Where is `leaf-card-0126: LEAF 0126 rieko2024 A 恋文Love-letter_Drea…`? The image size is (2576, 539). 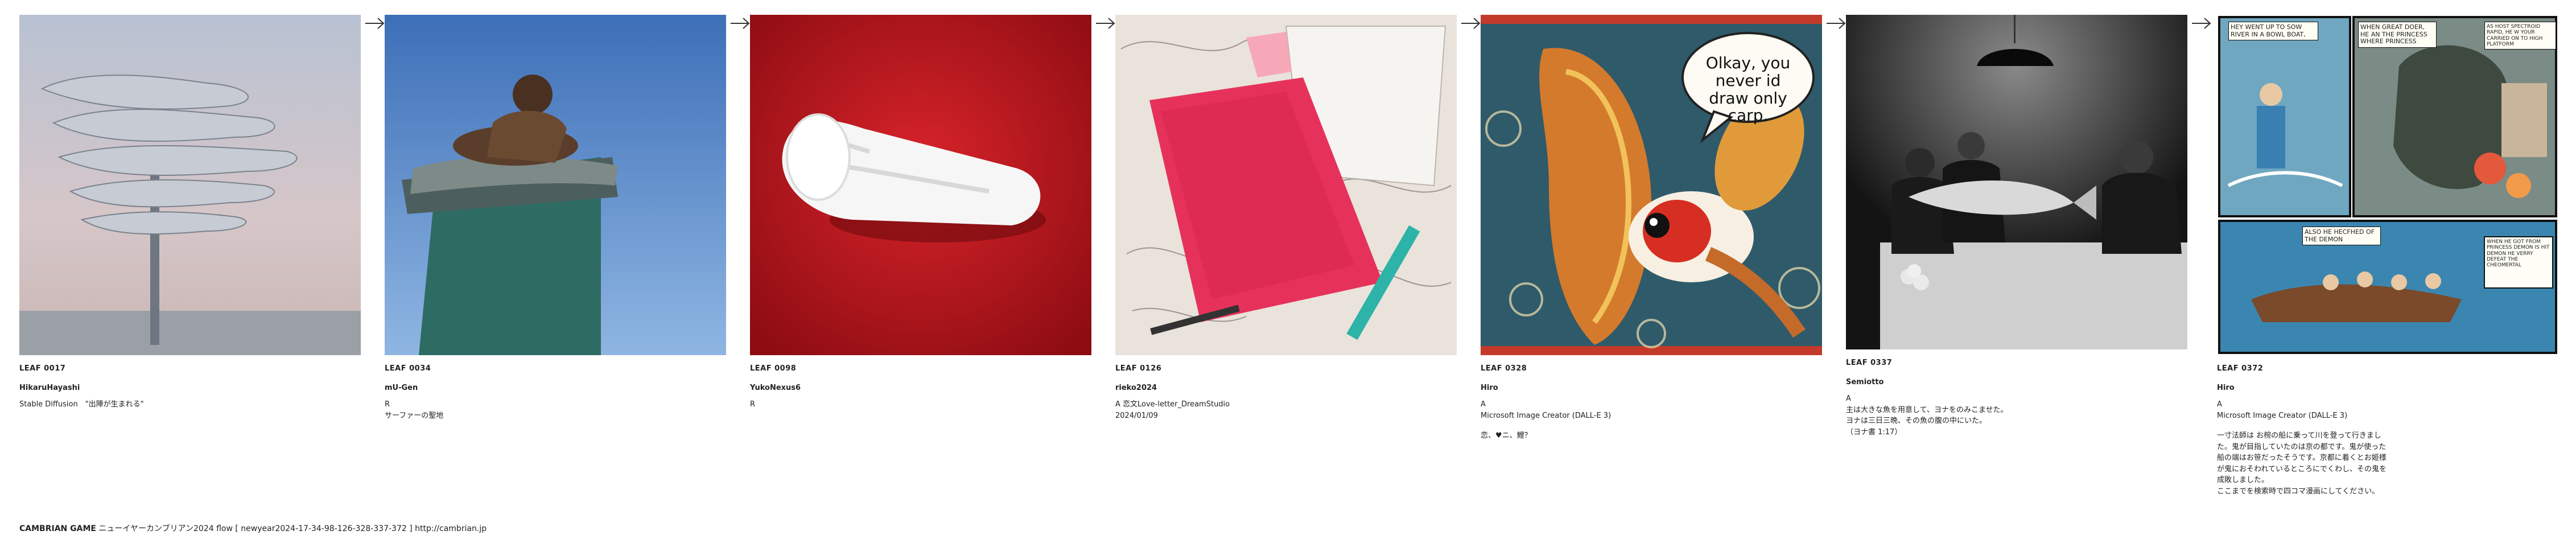
leaf-card-0126: LEAF 0126 rieko2024 A 恋文Love-letter_Drea… is located at coordinates (1286, 218).